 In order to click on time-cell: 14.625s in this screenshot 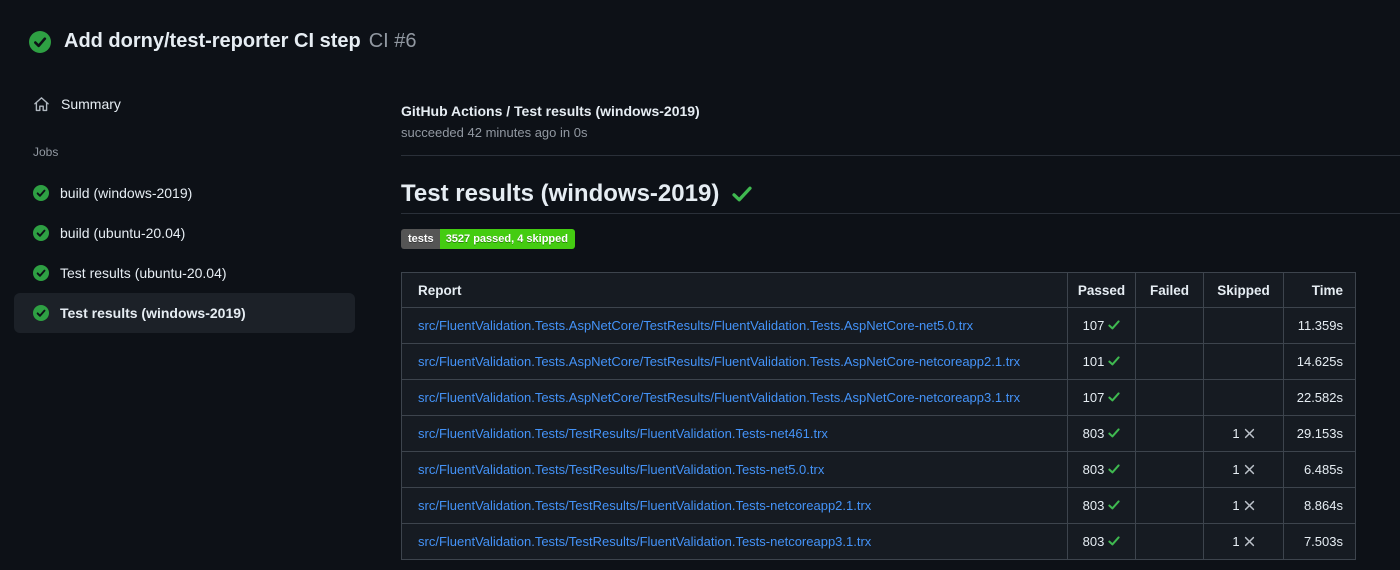, I will do `click(1319, 361)`.